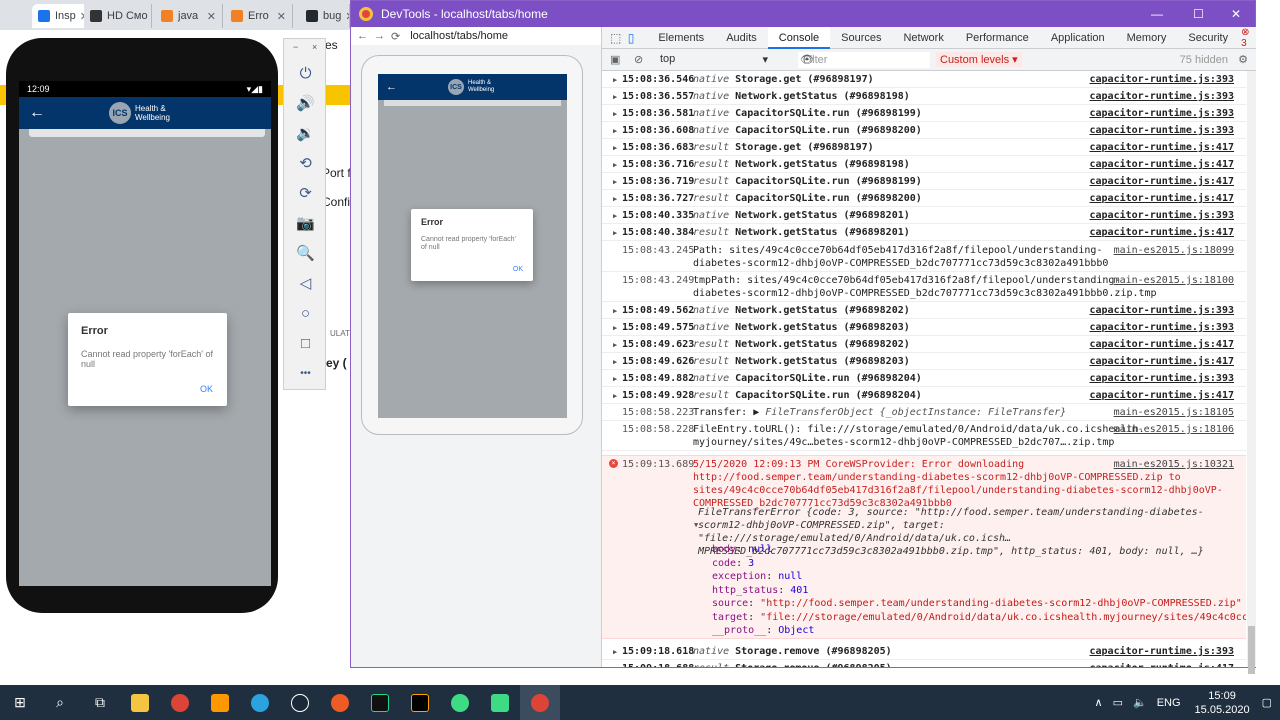  Describe the element at coordinates (638, 38) in the screenshot. I see `device-toolbar-icon: ▯` at that location.